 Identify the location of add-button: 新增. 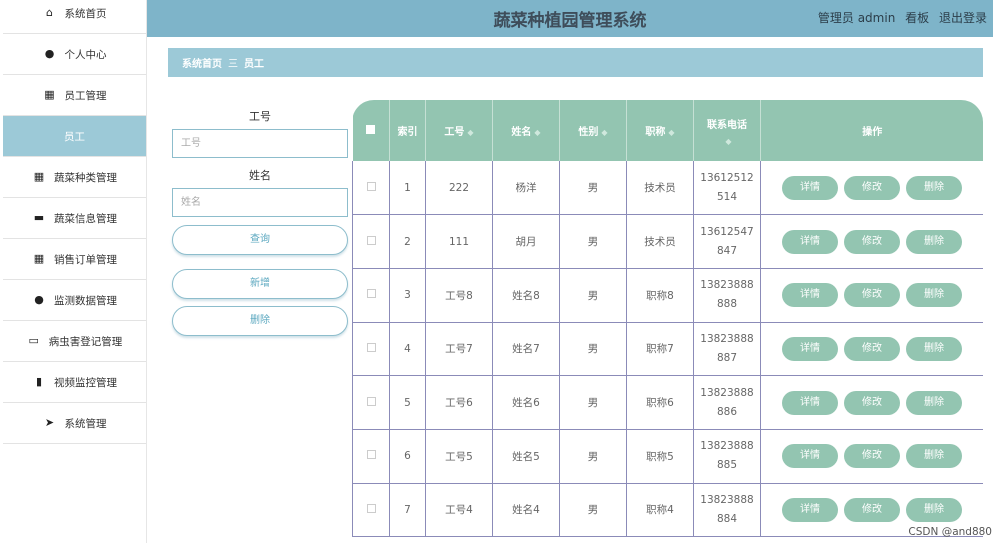
(260, 284).